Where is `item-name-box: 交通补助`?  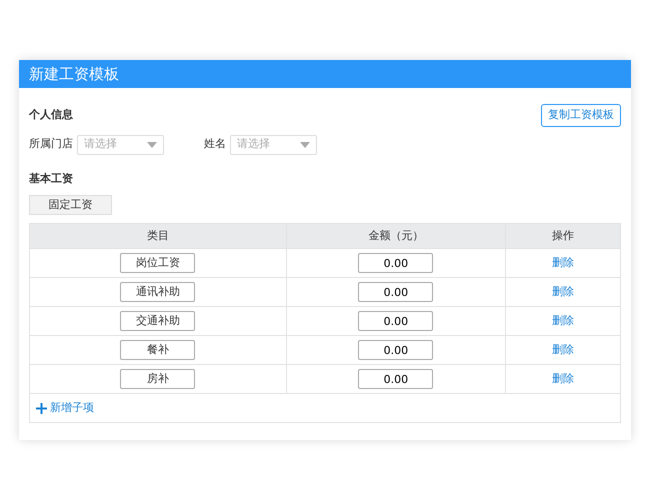
item-name-box: 交通补助 is located at coordinates (158, 321).